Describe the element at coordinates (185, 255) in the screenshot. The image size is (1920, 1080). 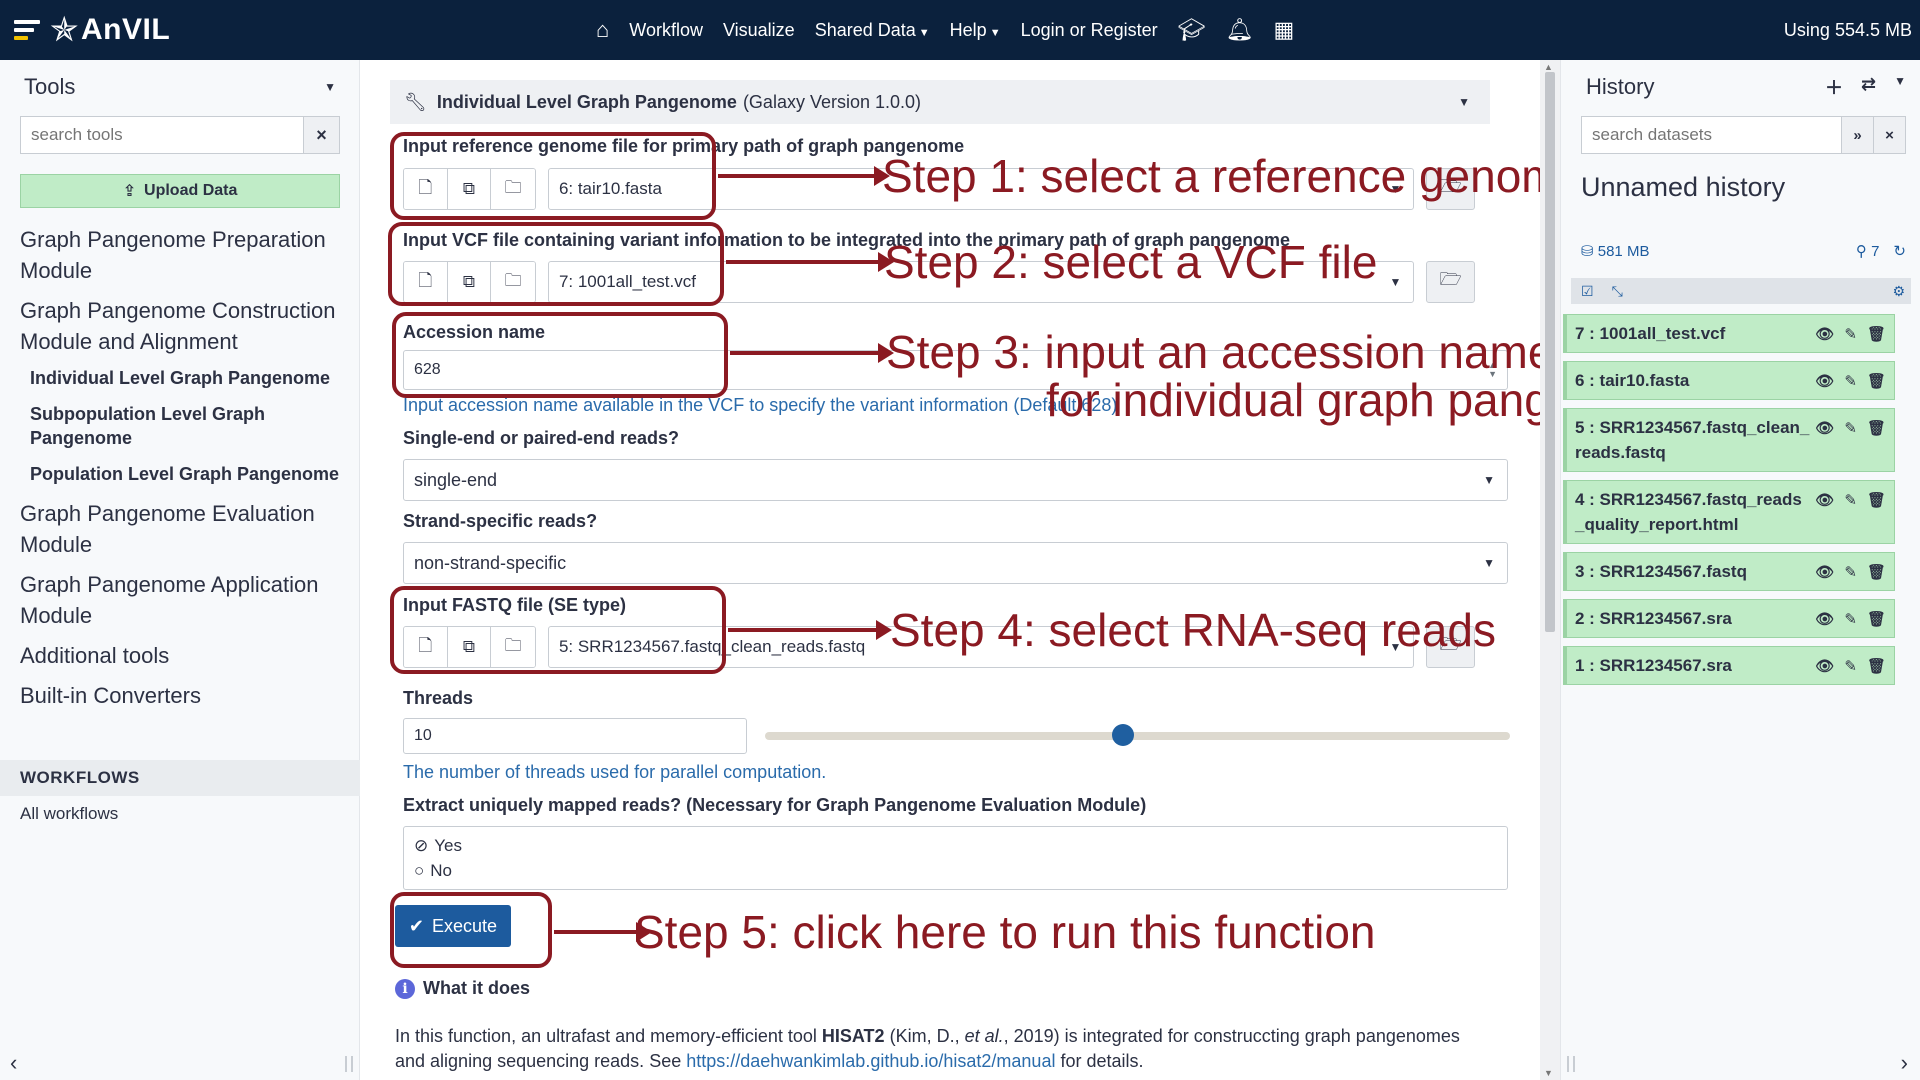
I see `section-preparation: Graph Pangenome Preparation Module` at that location.